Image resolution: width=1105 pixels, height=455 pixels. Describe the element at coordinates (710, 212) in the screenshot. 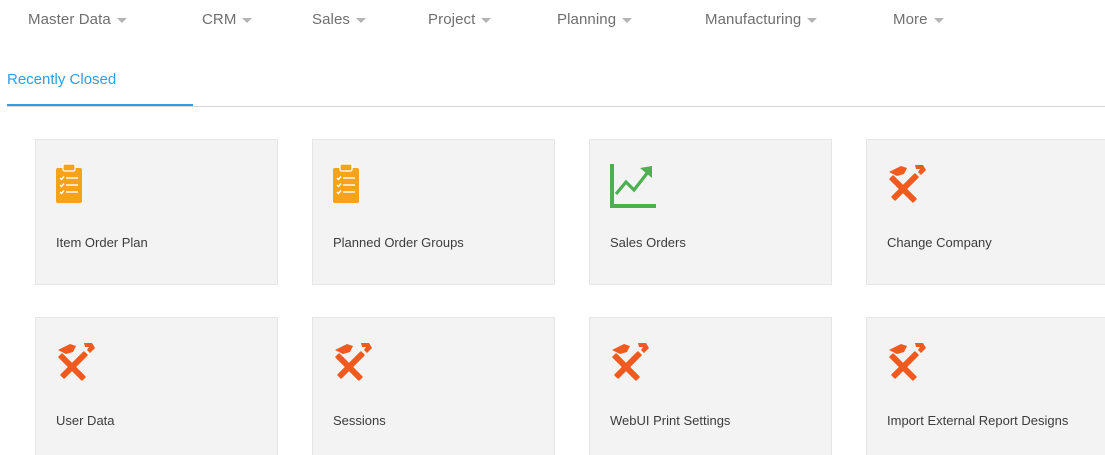

I see `tile-sales-orders: Sales Orders` at that location.